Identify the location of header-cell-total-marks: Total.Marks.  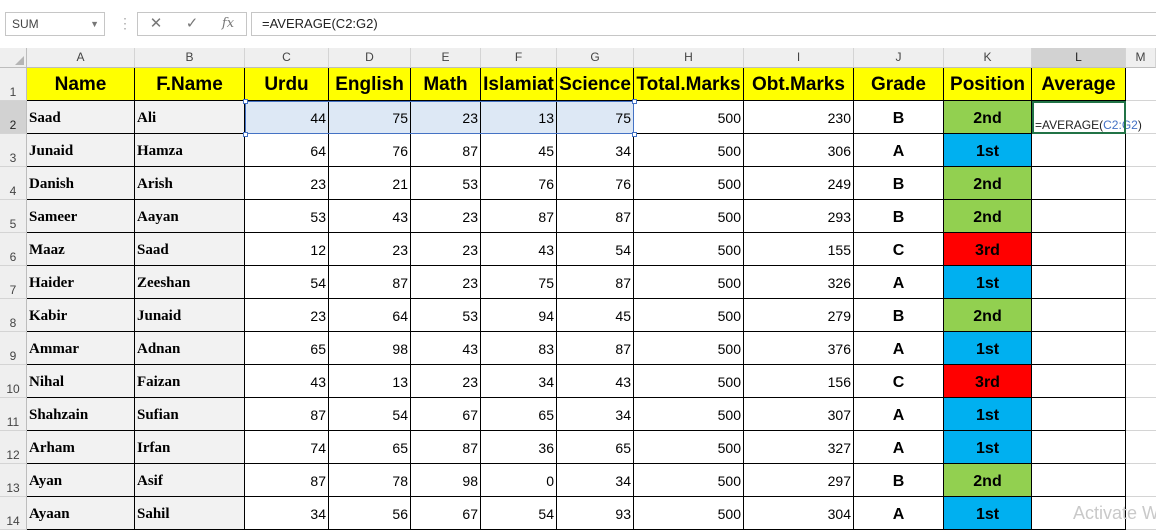
(689, 84).